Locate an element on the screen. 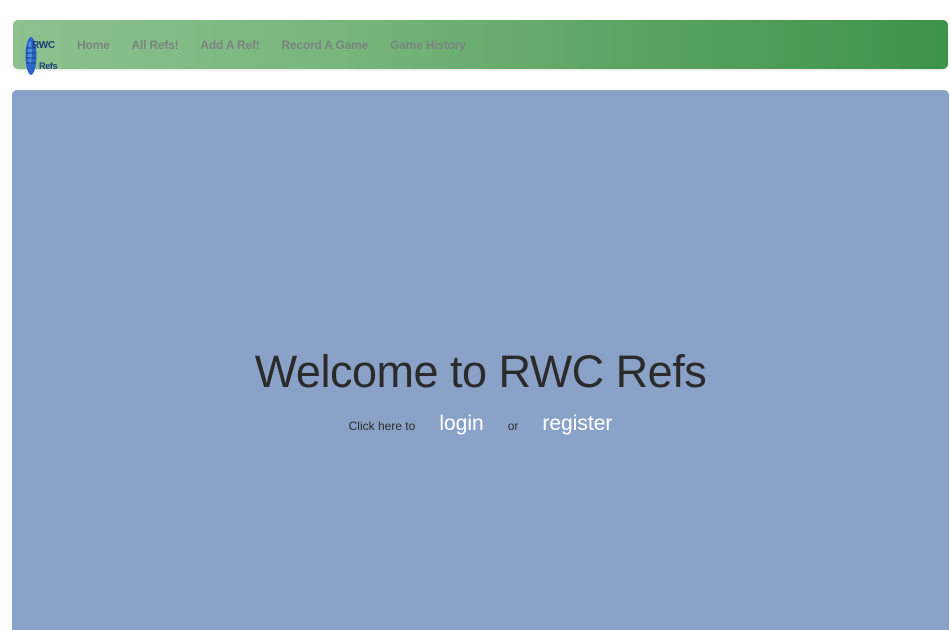  register-link: register is located at coordinates (577, 424).